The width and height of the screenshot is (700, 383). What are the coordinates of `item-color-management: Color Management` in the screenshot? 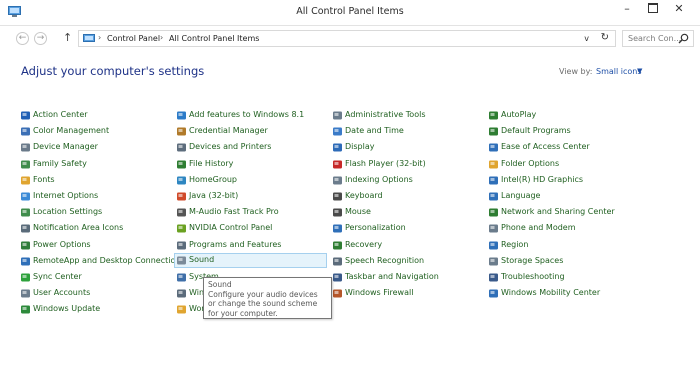 It's located at (95, 131).